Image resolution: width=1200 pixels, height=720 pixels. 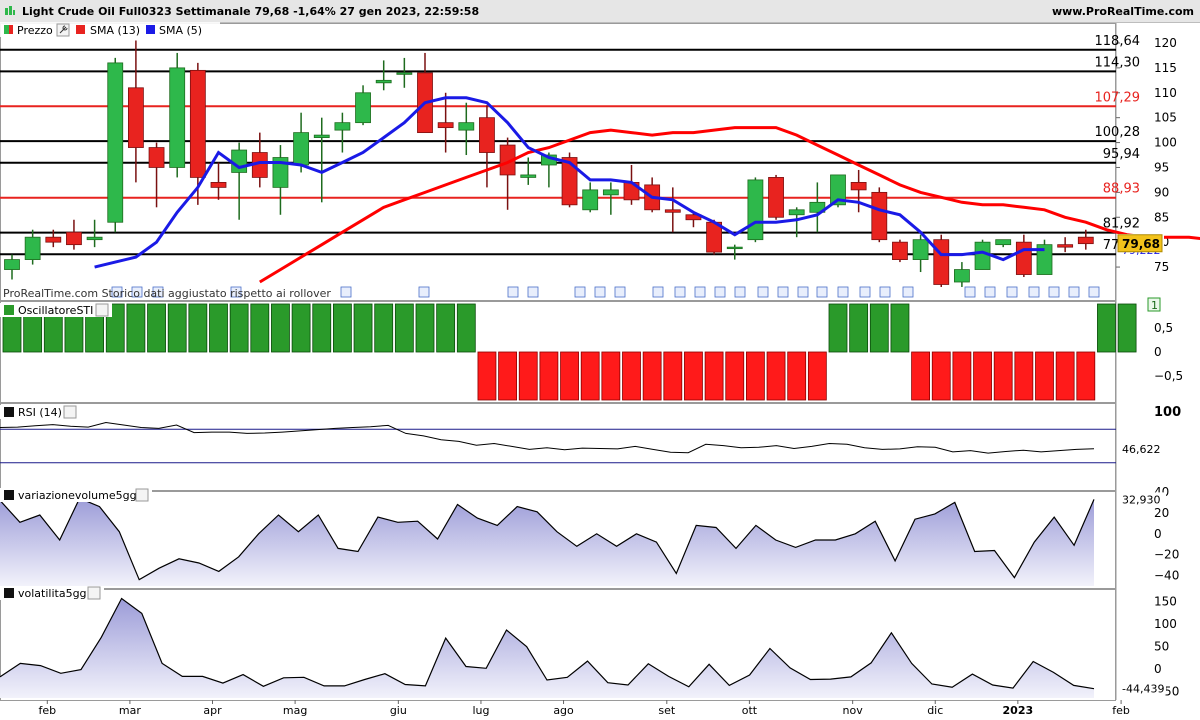 What do you see at coordinates (35, 30) in the screenshot?
I see `price-legend-label: Prezzo` at bounding box center [35, 30].